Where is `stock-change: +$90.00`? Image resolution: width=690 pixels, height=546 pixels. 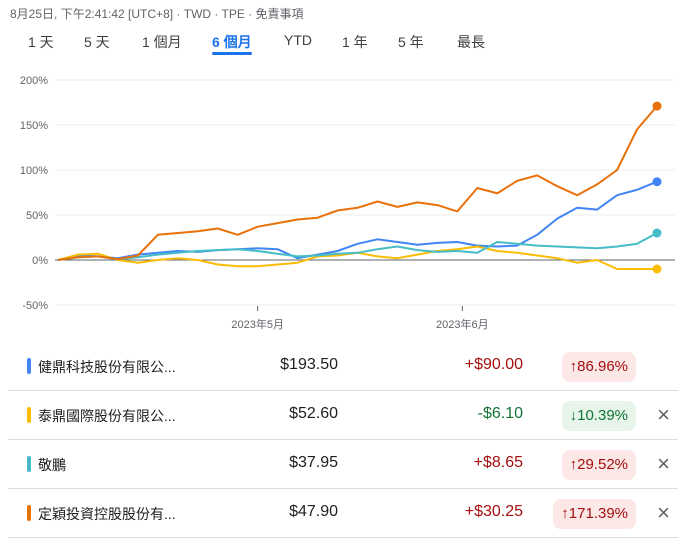
stock-change: +$90.00 is located at coordinates (493, 364).